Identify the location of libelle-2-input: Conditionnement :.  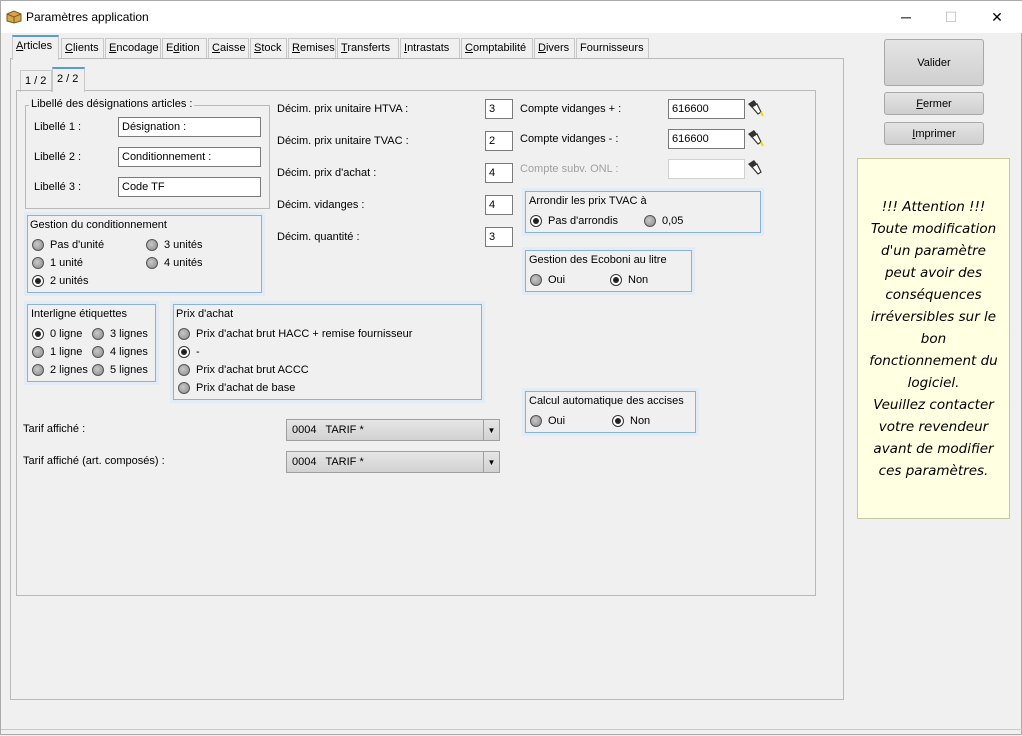
(189, 157).